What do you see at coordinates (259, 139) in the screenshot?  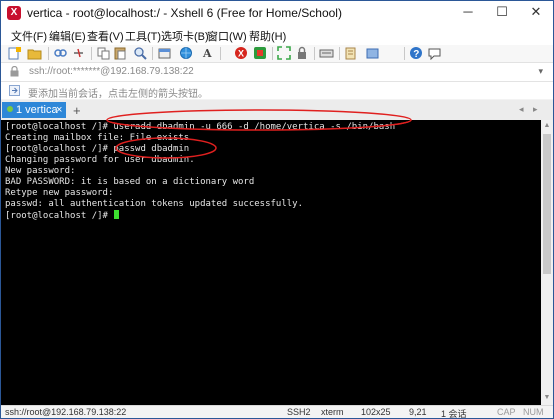 I see `annotation-overlay` at bounding box center [259, 139].